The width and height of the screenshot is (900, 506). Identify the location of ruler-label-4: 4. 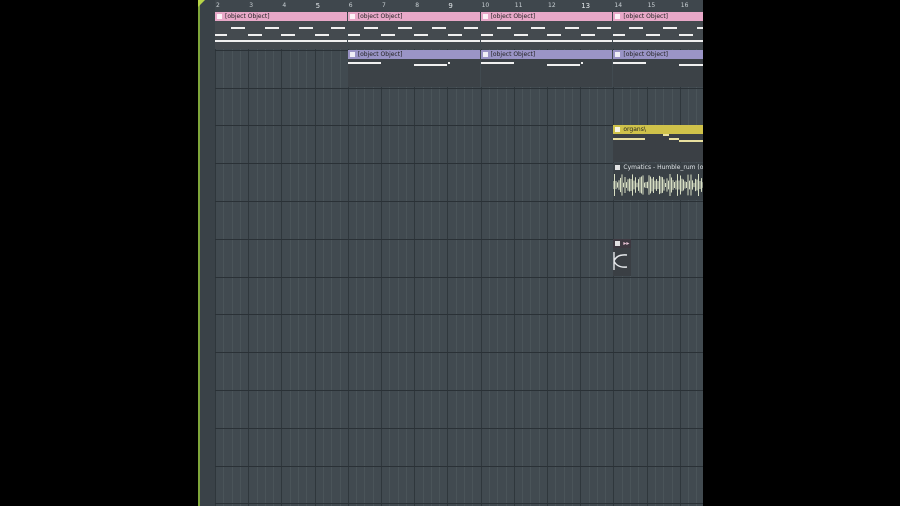
(284, 5).